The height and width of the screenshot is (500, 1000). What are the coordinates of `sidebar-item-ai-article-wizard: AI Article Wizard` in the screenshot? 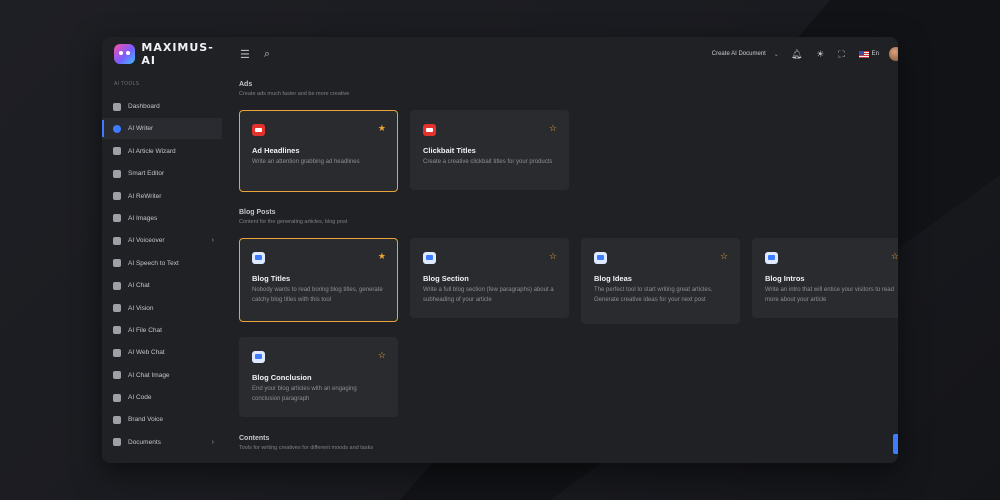 It's located at (163, 151).